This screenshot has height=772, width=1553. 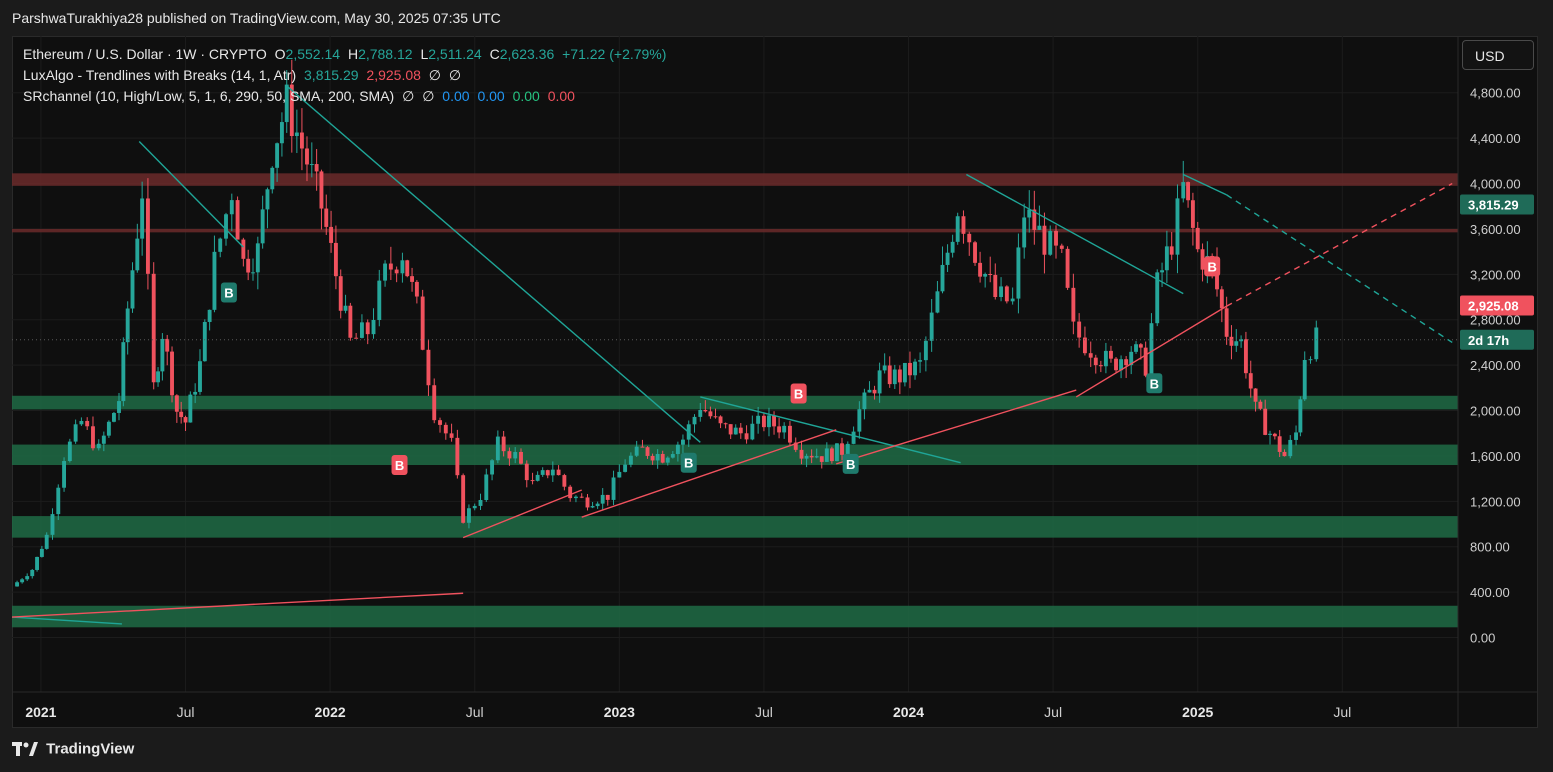 I want to click on symbol-name: Ethereum / U.S. Dollar · 1W · CRYPTO, so click(x=145, y=54).